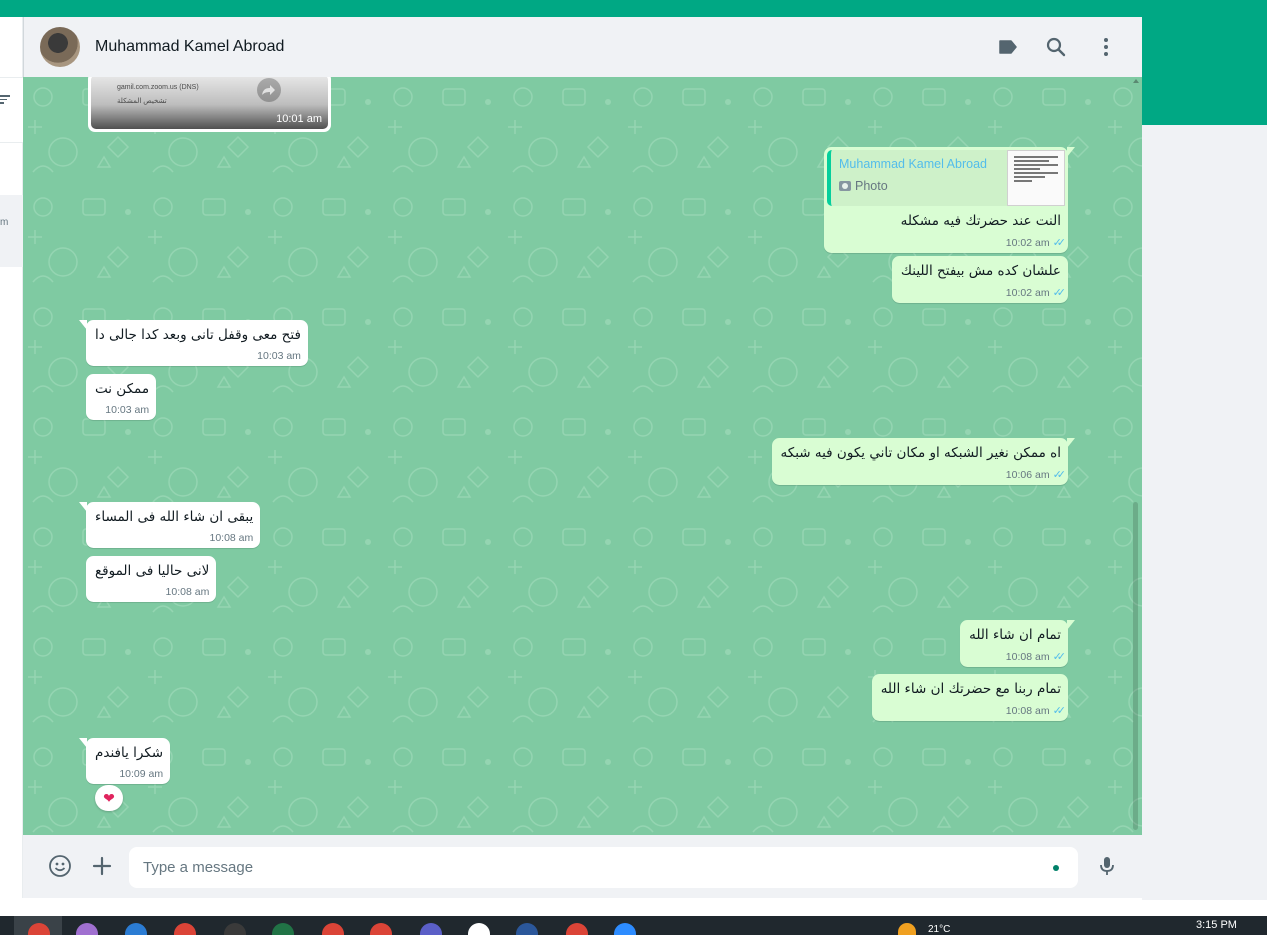 This screenshot has width=1267, height=935. What do you see at coordinates (152, 571) in the screenshot?
I see `message-text: لانى حاليا فى الموقع` at bounding box center [152, 571].